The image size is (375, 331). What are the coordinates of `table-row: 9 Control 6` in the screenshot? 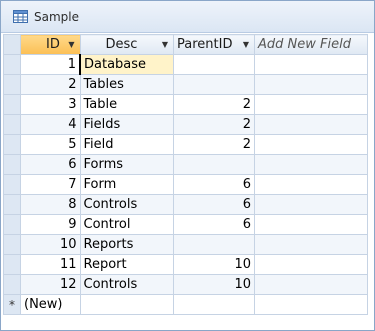 It's located at (185, 224).